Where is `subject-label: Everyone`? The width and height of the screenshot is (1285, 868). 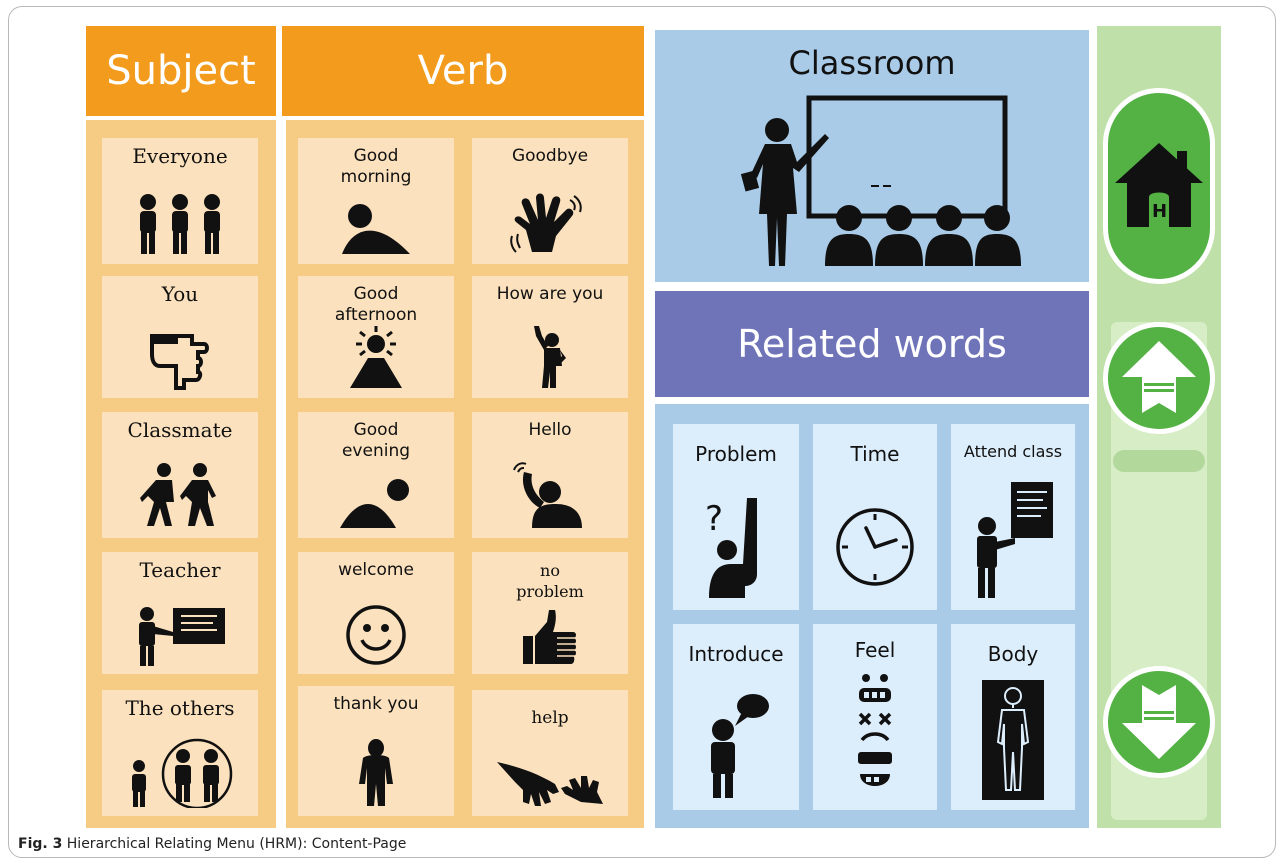
subject-label: Everyone is located at coordinates (180, 156).